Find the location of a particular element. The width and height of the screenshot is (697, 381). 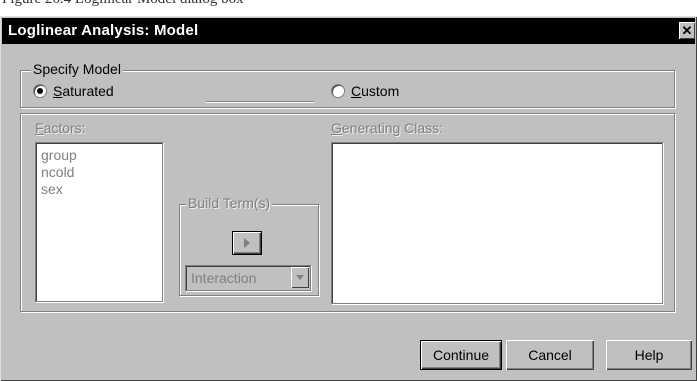

add-term-button is located at coordinates (247, 243).